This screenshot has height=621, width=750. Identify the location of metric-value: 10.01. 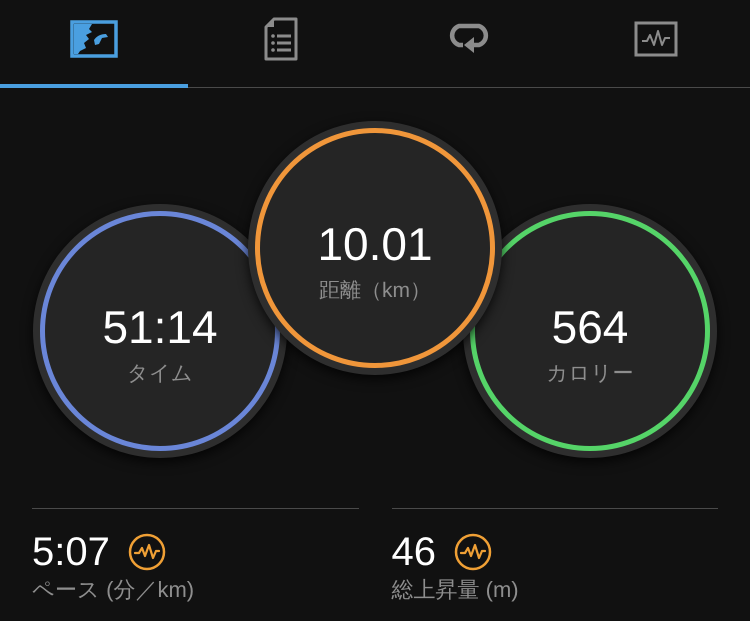
(375, 244).